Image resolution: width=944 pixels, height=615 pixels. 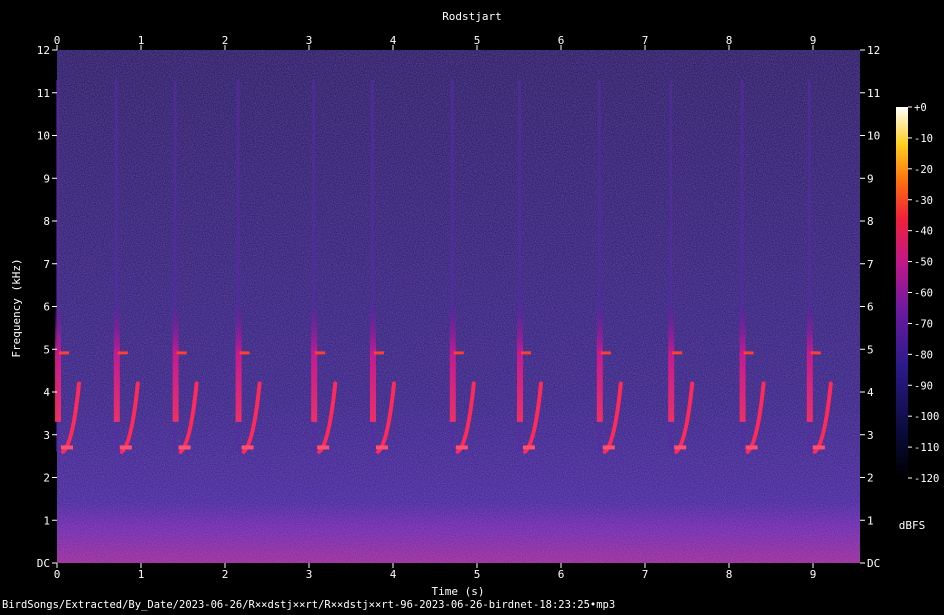 What do you see at coordinates (46, 520) in the screenshot?
I see `y-tick-label-left: 1` at bounding box center [46, 520].